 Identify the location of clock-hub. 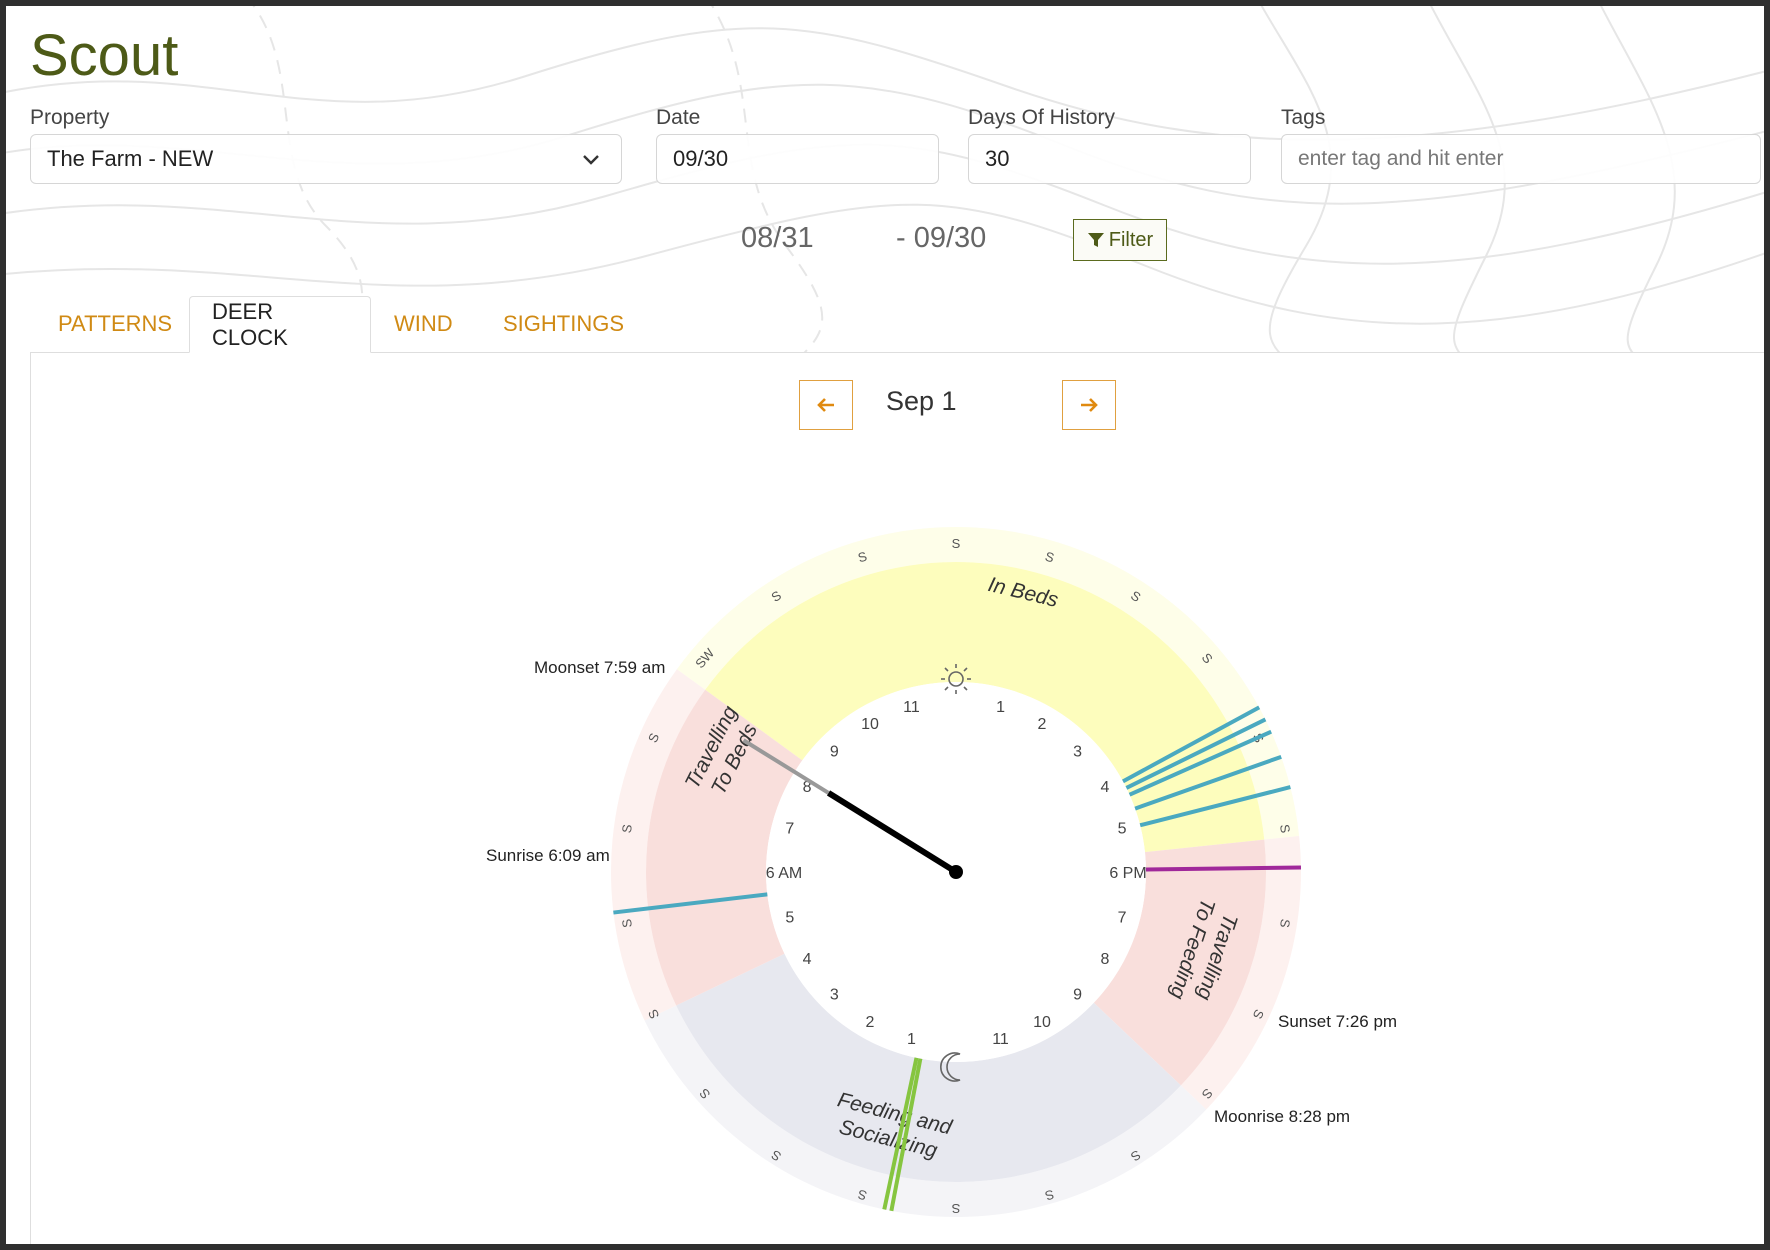
(956, 872).